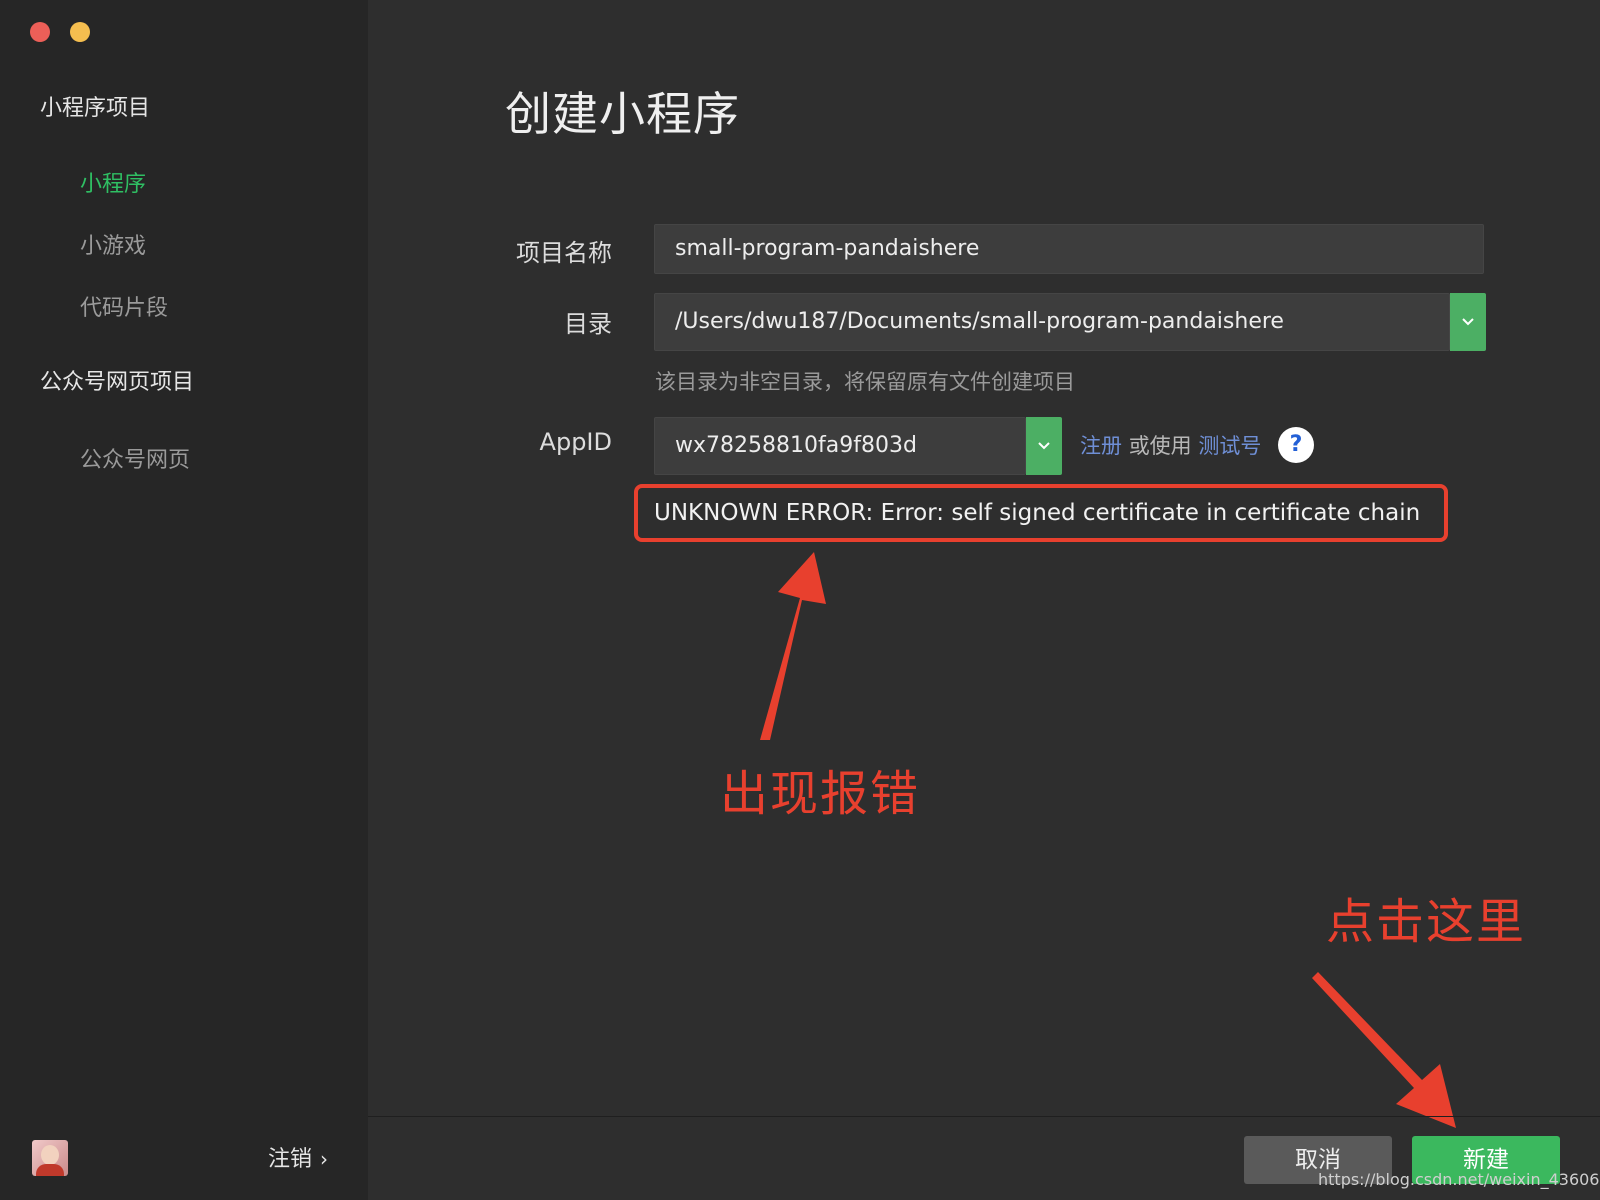  I want to click on watermark: https://blog.csdn.net/weixin_43606158, so click(1459, 1179).